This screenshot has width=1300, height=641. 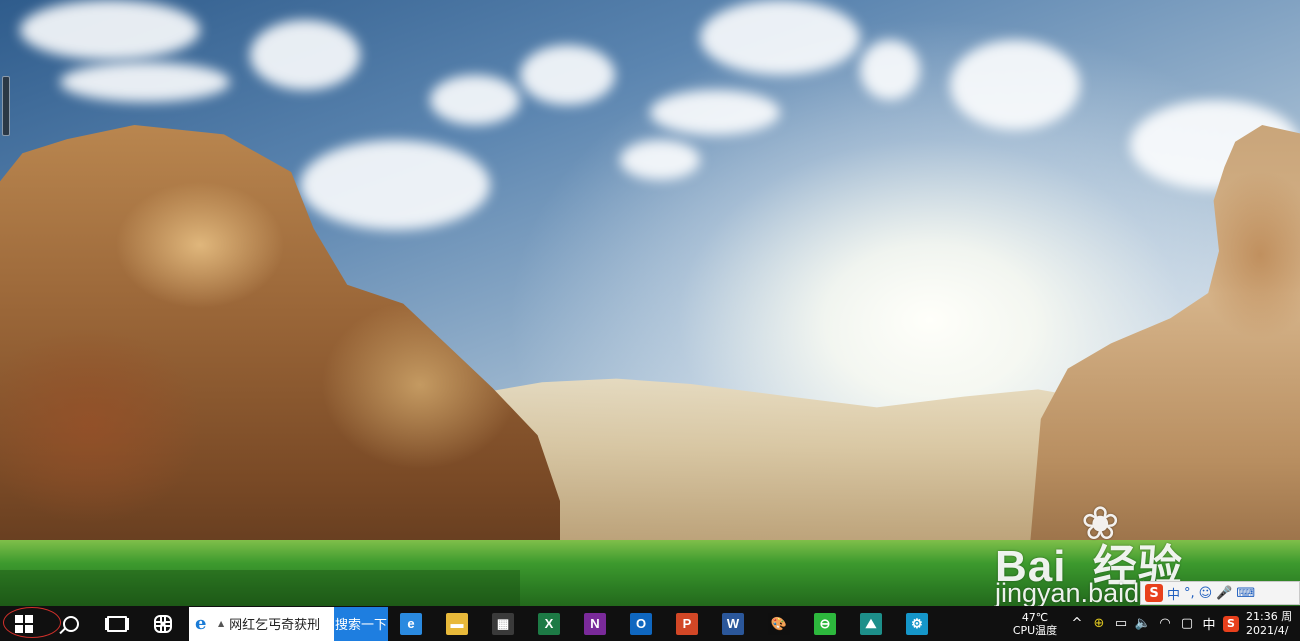 What do you see at coordinates (1154, 593) in the screenshot?
I see `sogou-logo-icon: S` at bounding box center [1154, 593].